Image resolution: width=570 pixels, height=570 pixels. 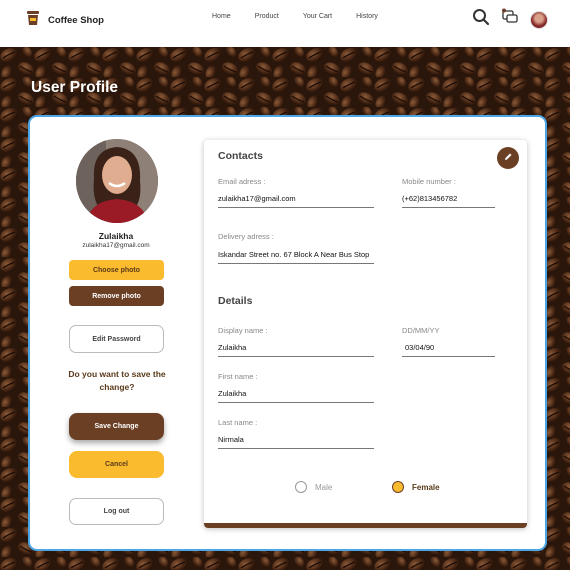 I want to click on dob-field: 03/04/90, so click(x=448, y=350).